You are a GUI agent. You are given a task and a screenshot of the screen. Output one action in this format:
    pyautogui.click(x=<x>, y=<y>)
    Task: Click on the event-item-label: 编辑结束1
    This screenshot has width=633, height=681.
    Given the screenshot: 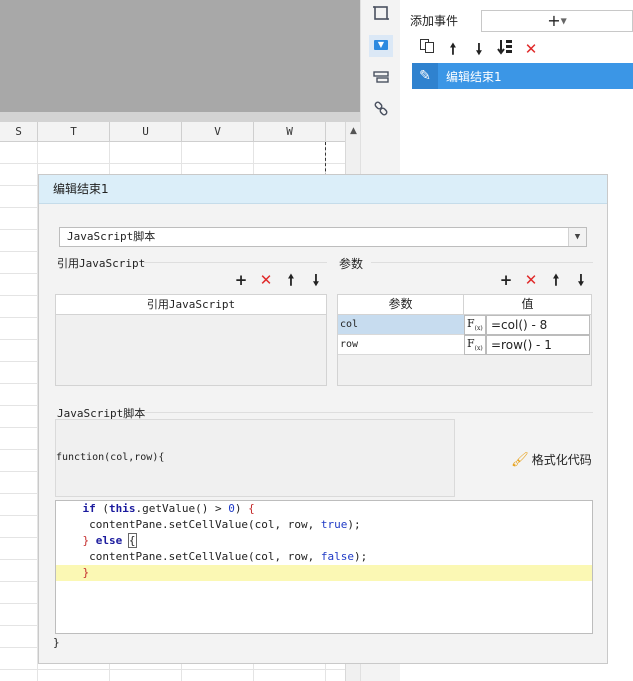 What is the action you would take?
    pyautogui.click(x=474, y=77)
    